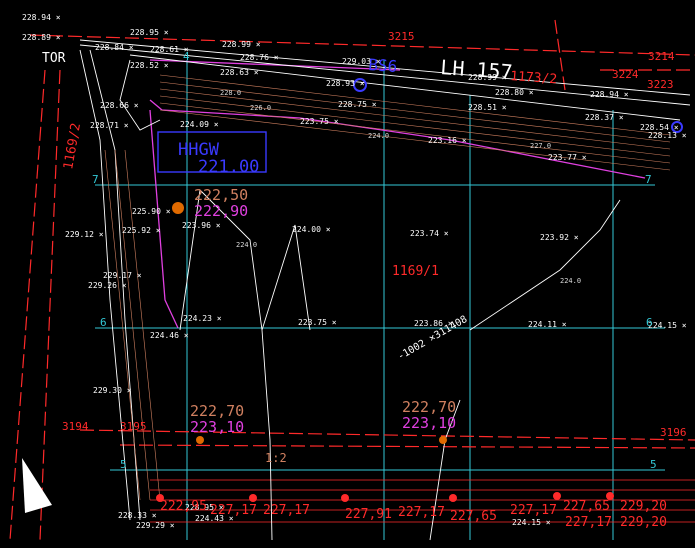 This screenshot has width=695, height=548. Describe the element at coordinates (345, 83) in the screenshot. I see `spot-height-label: 228.93 ×` at that location.